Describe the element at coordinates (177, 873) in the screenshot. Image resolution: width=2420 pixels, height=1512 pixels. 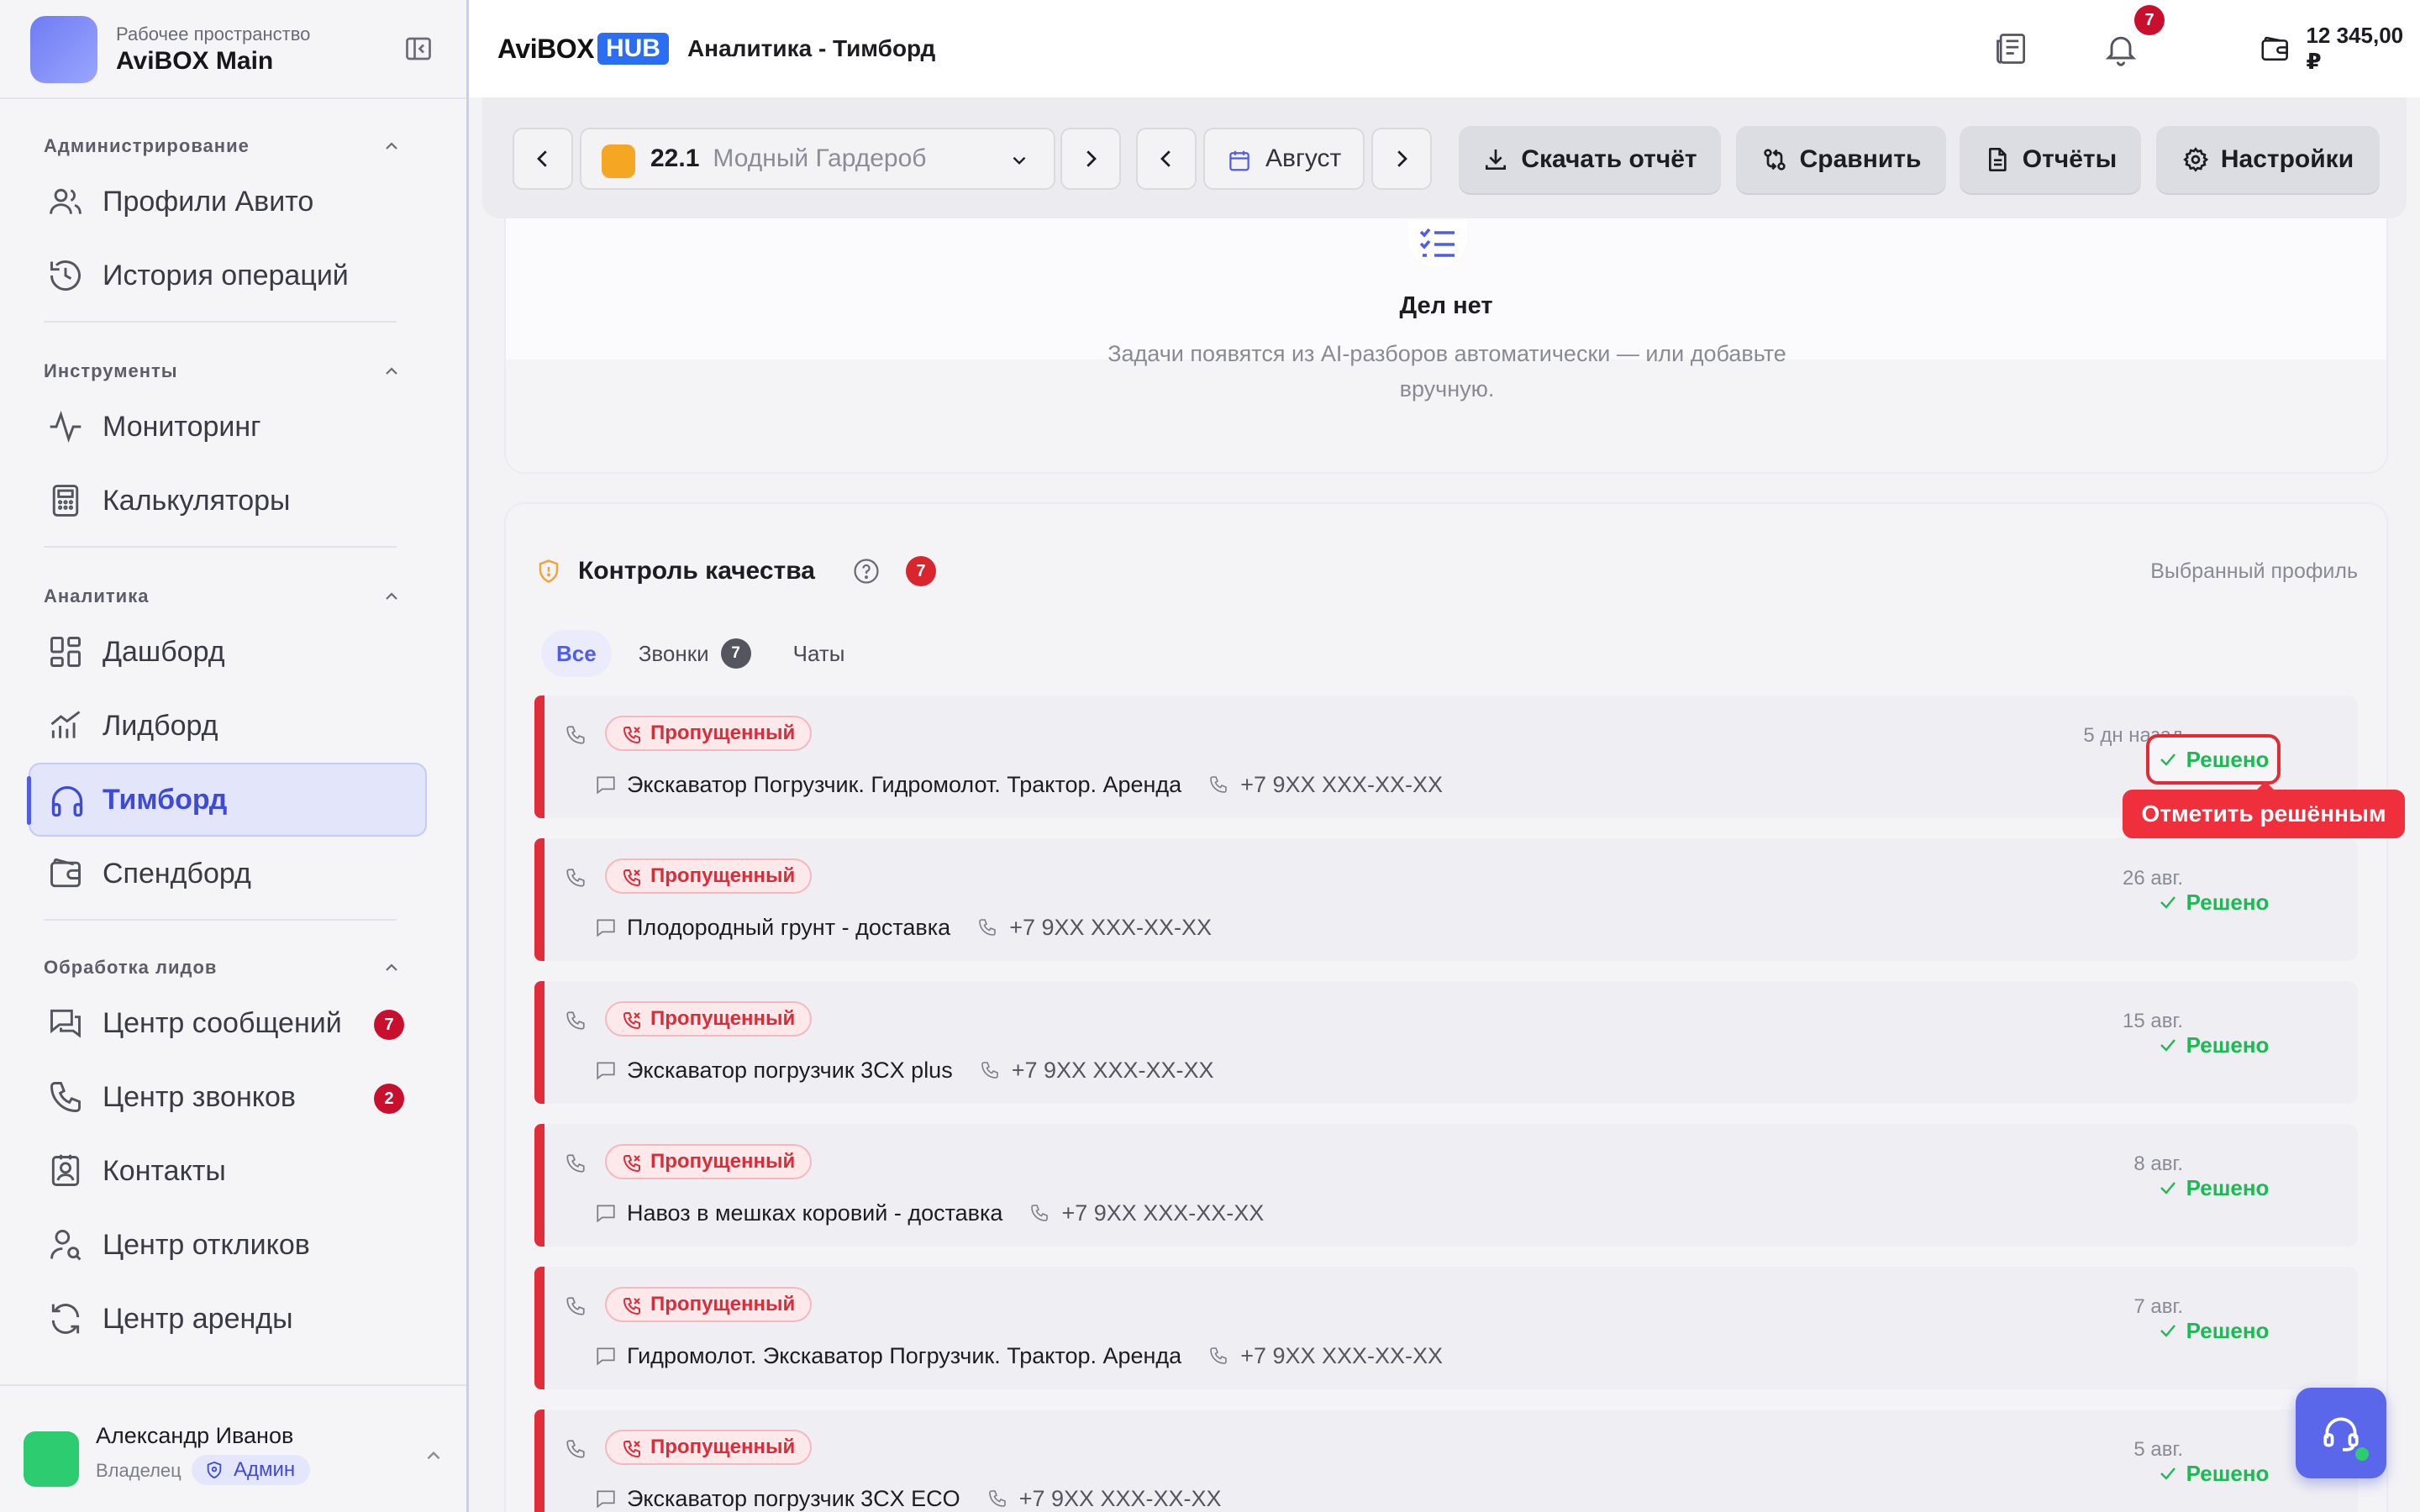
I see `sidebar-item-label: Спендборд` at that location.